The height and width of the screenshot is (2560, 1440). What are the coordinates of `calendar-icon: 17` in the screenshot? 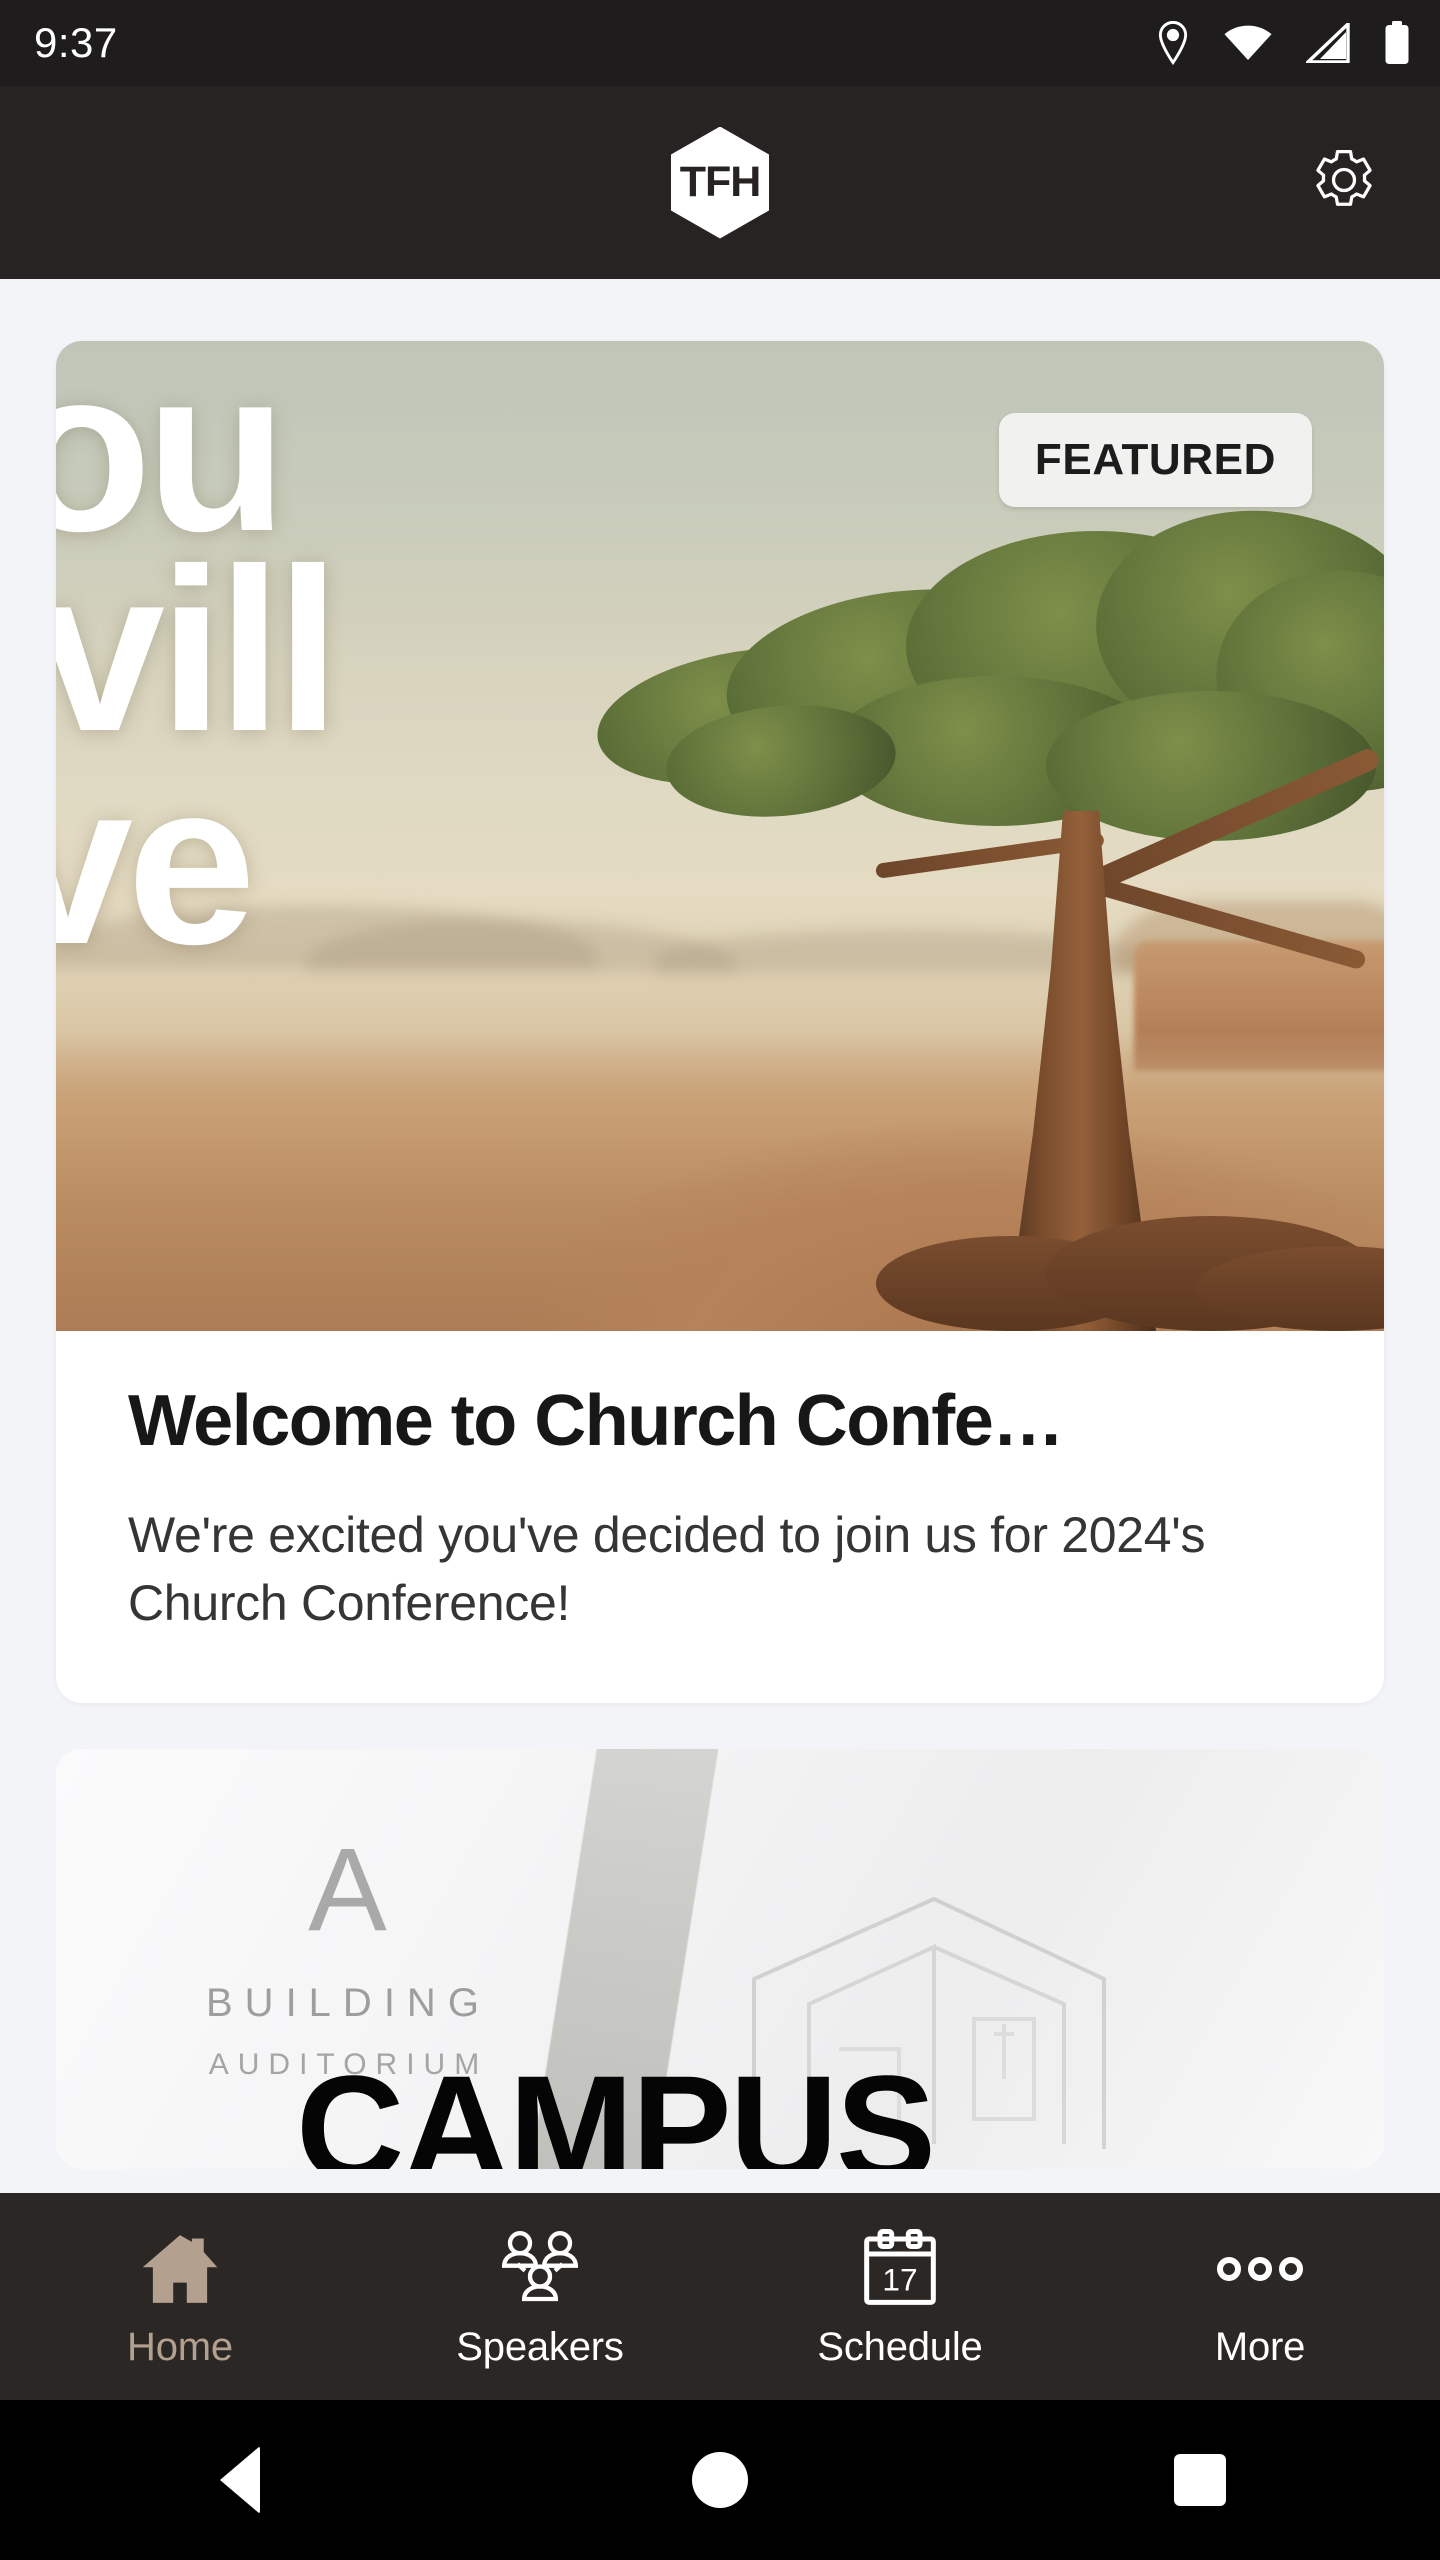 It's located at (900, 2269).